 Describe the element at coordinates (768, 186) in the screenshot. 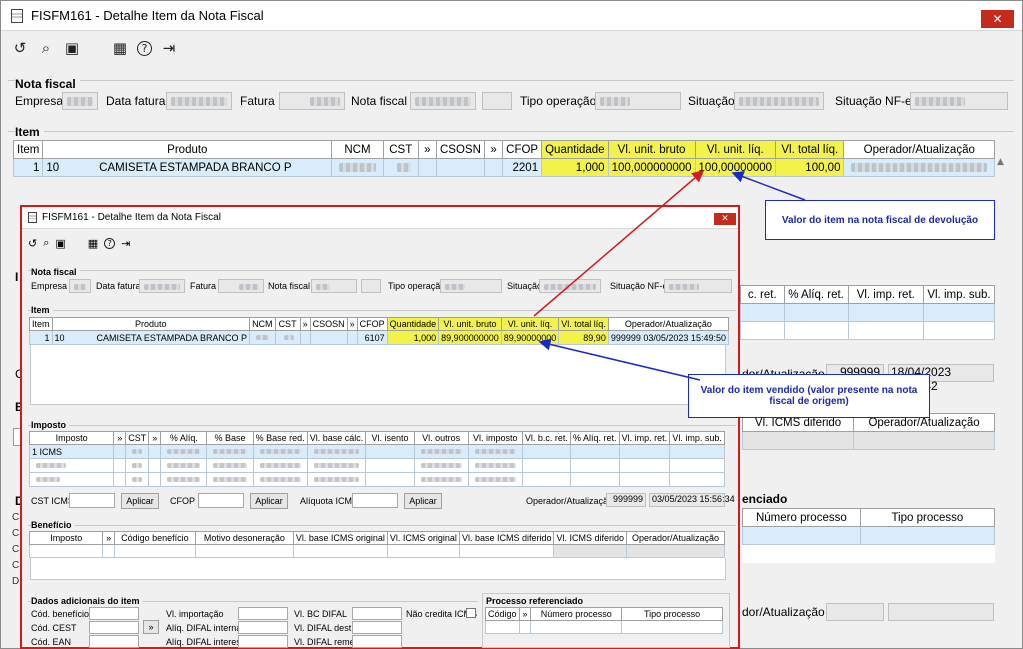

I see `blue-arrow-top` at that location.